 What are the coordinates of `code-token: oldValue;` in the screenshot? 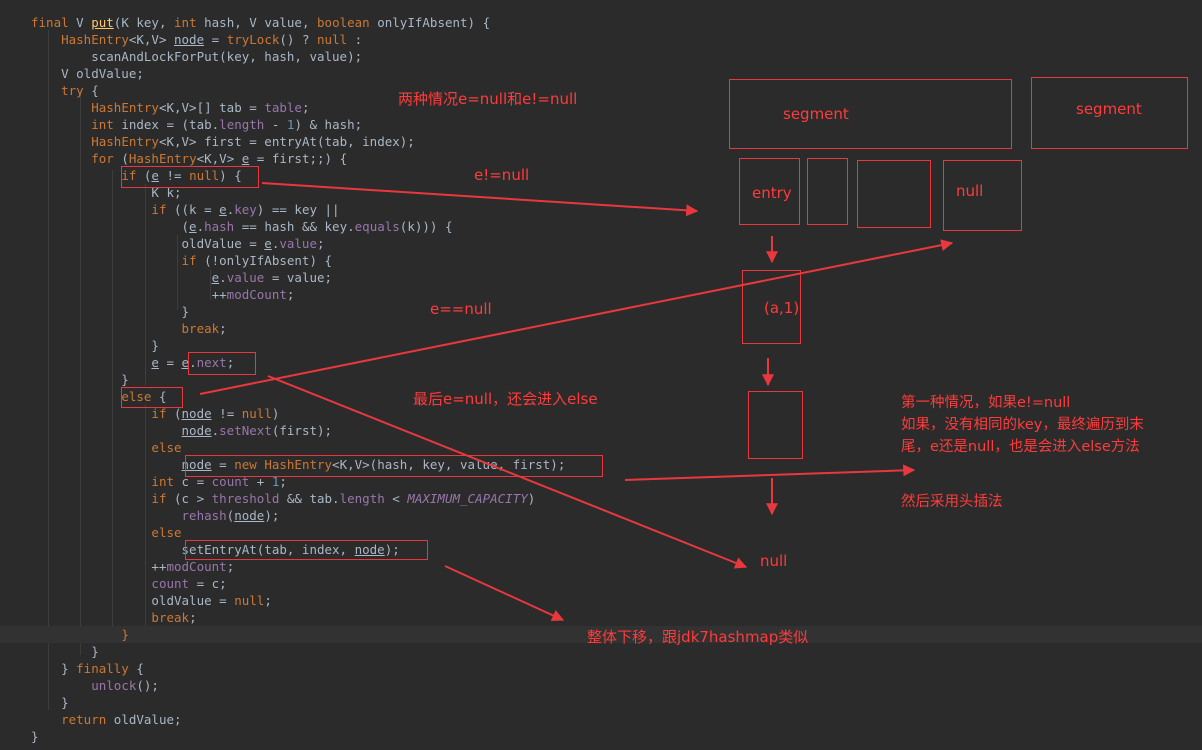 It's located at (147, 719).